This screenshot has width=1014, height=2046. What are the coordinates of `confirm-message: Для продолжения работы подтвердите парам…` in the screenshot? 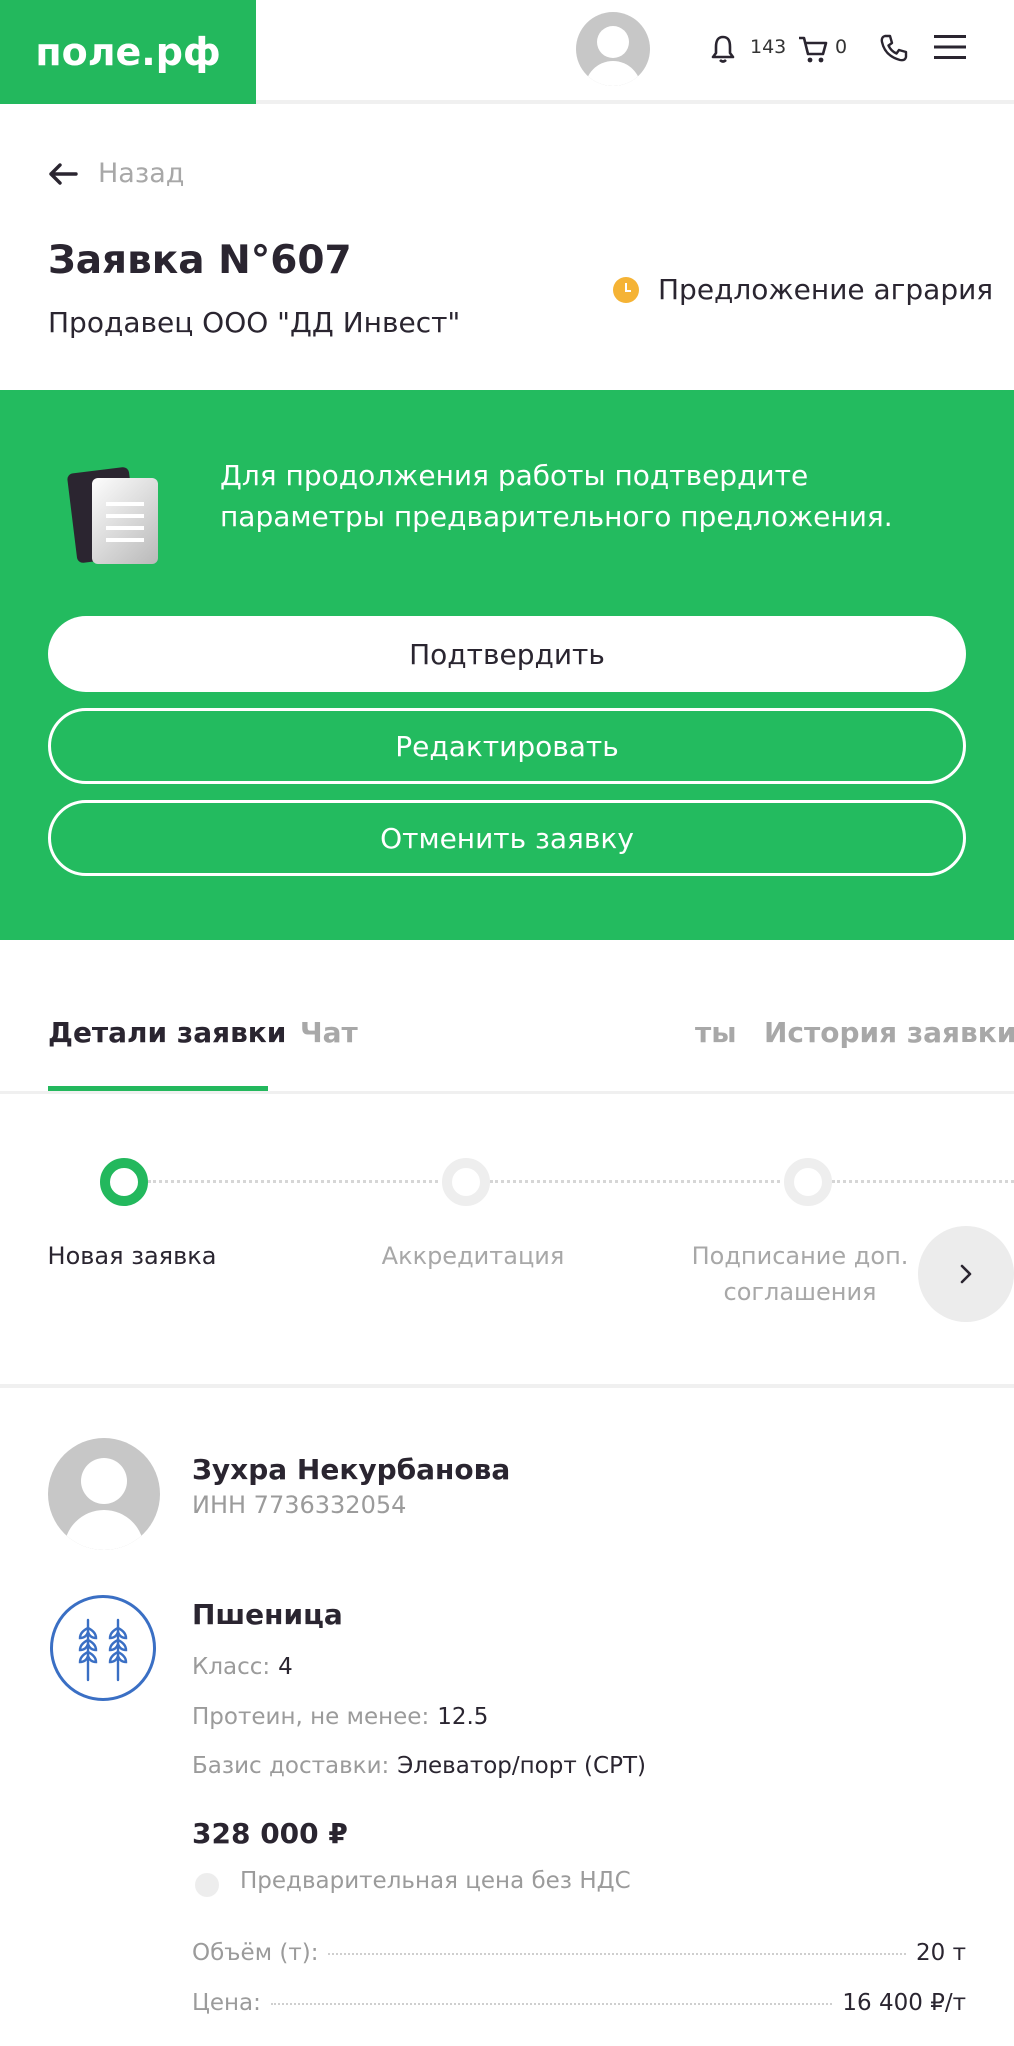 It's located at (556, 496).